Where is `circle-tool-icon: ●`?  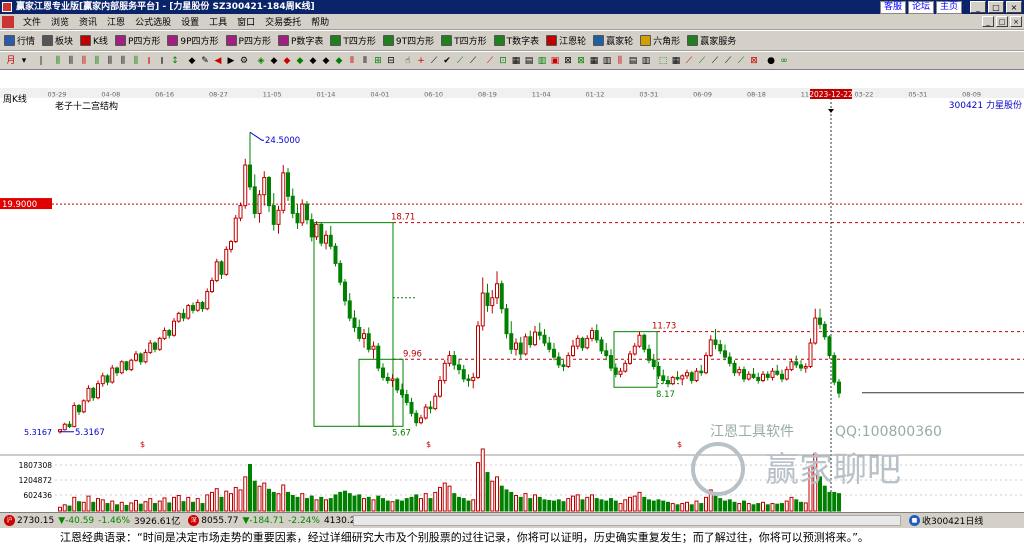 circle-tool-icon: ● is located at coordinates (771, 61).